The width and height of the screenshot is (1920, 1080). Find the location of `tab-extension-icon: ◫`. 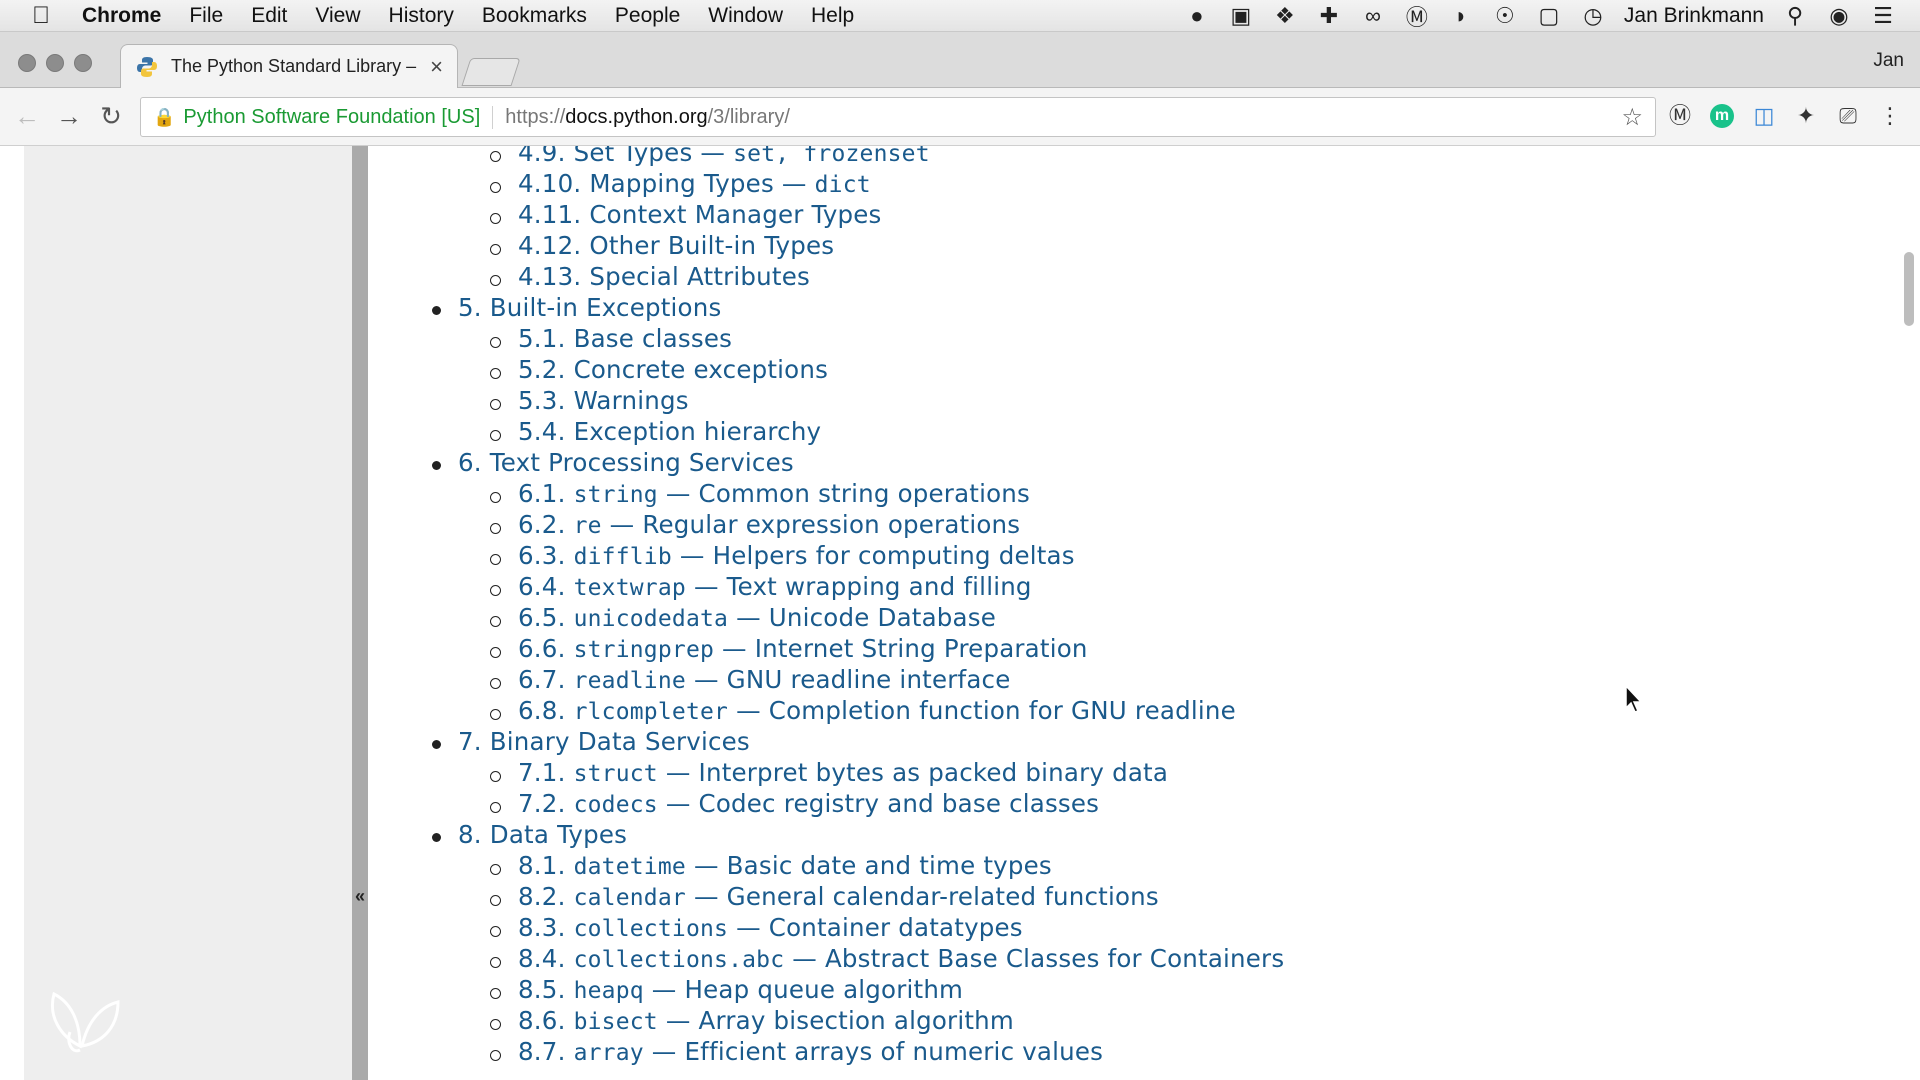

tab-extension-icon: ◫ is located at coordinates (1764, 116).